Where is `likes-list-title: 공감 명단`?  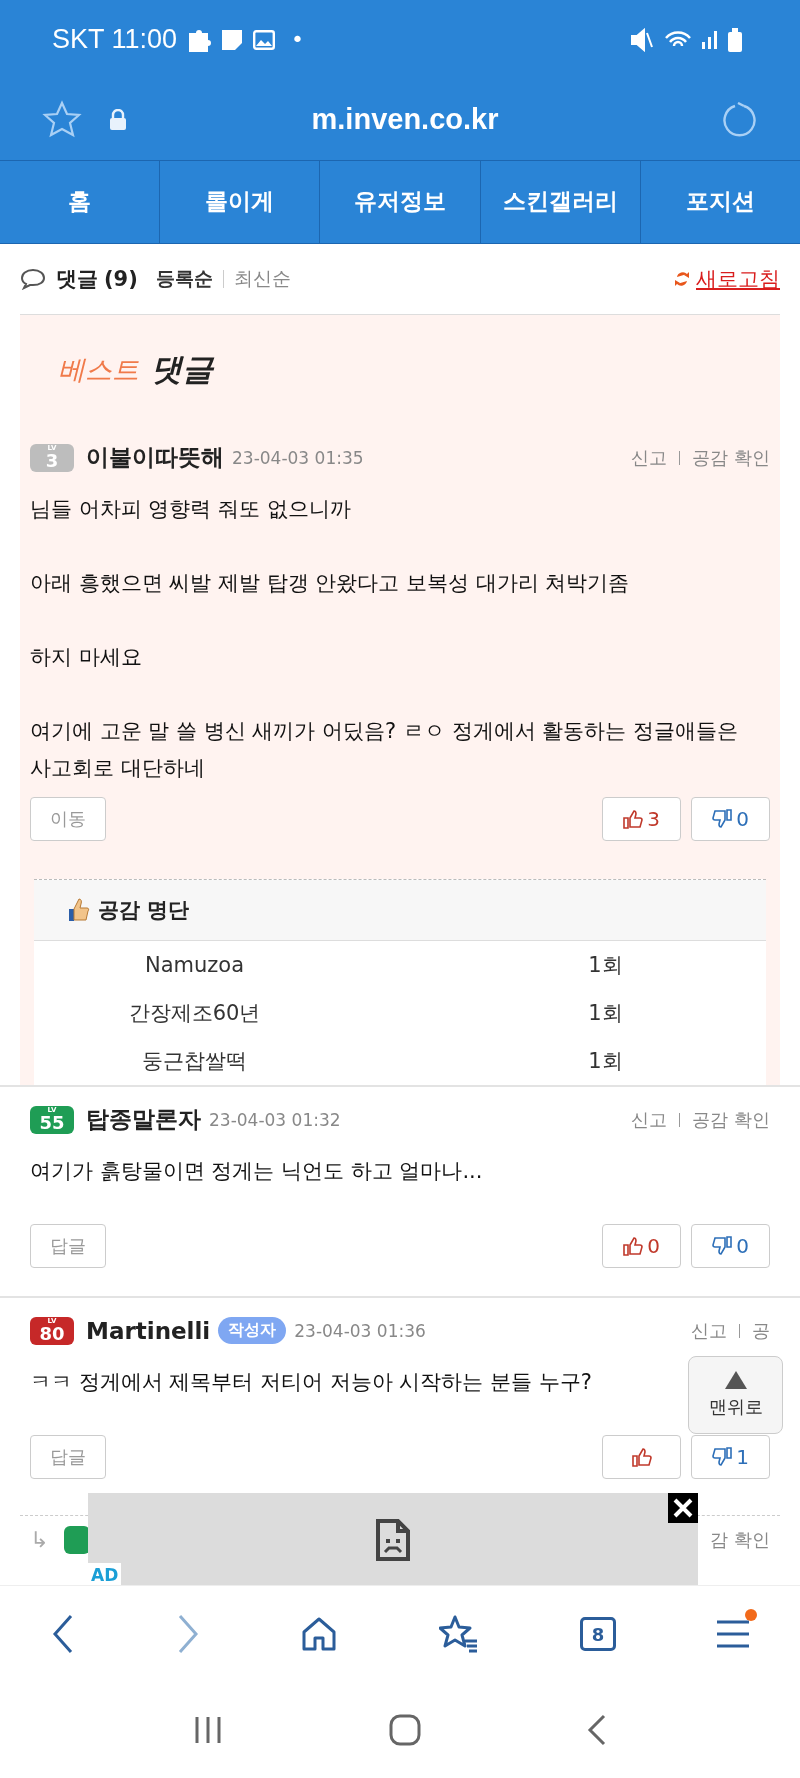 likes-list-title: 공감 명단 is located at coordinates (144, 910).